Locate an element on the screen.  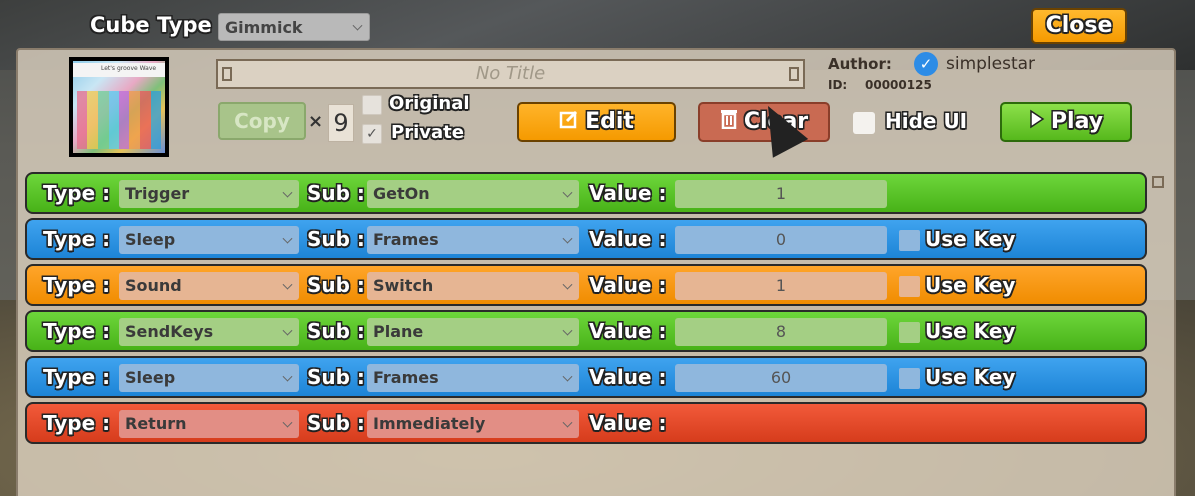
value-input: 0 is located at coordinates (781, 240).